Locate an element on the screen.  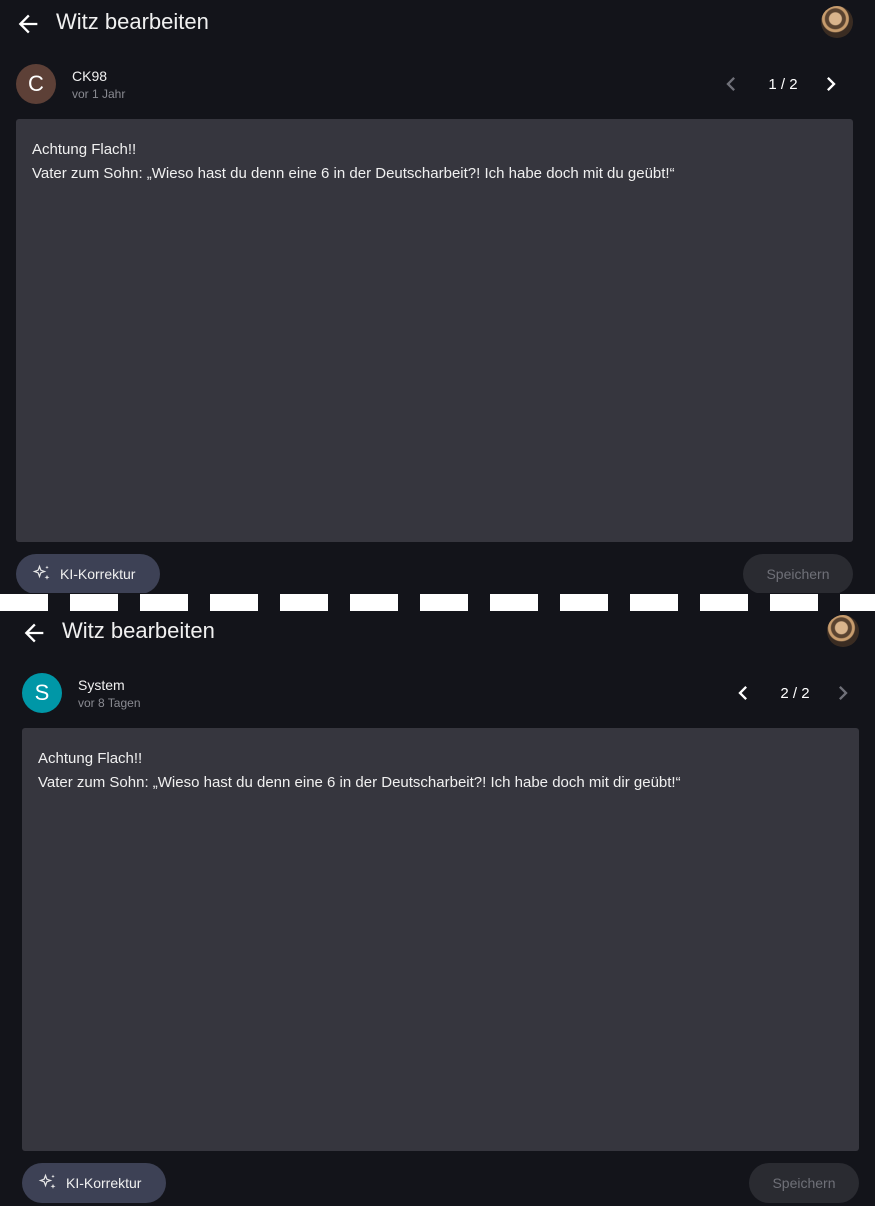
author-avatar: C is located at coordinates (36, 84).